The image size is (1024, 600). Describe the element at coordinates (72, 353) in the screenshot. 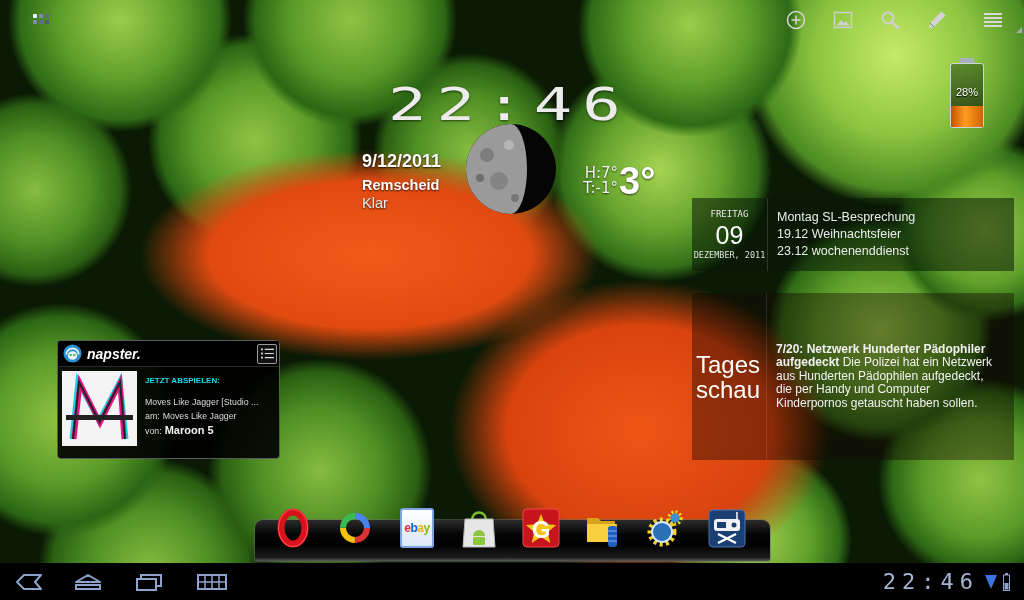

I see `headphones-cat-icon` at that location.